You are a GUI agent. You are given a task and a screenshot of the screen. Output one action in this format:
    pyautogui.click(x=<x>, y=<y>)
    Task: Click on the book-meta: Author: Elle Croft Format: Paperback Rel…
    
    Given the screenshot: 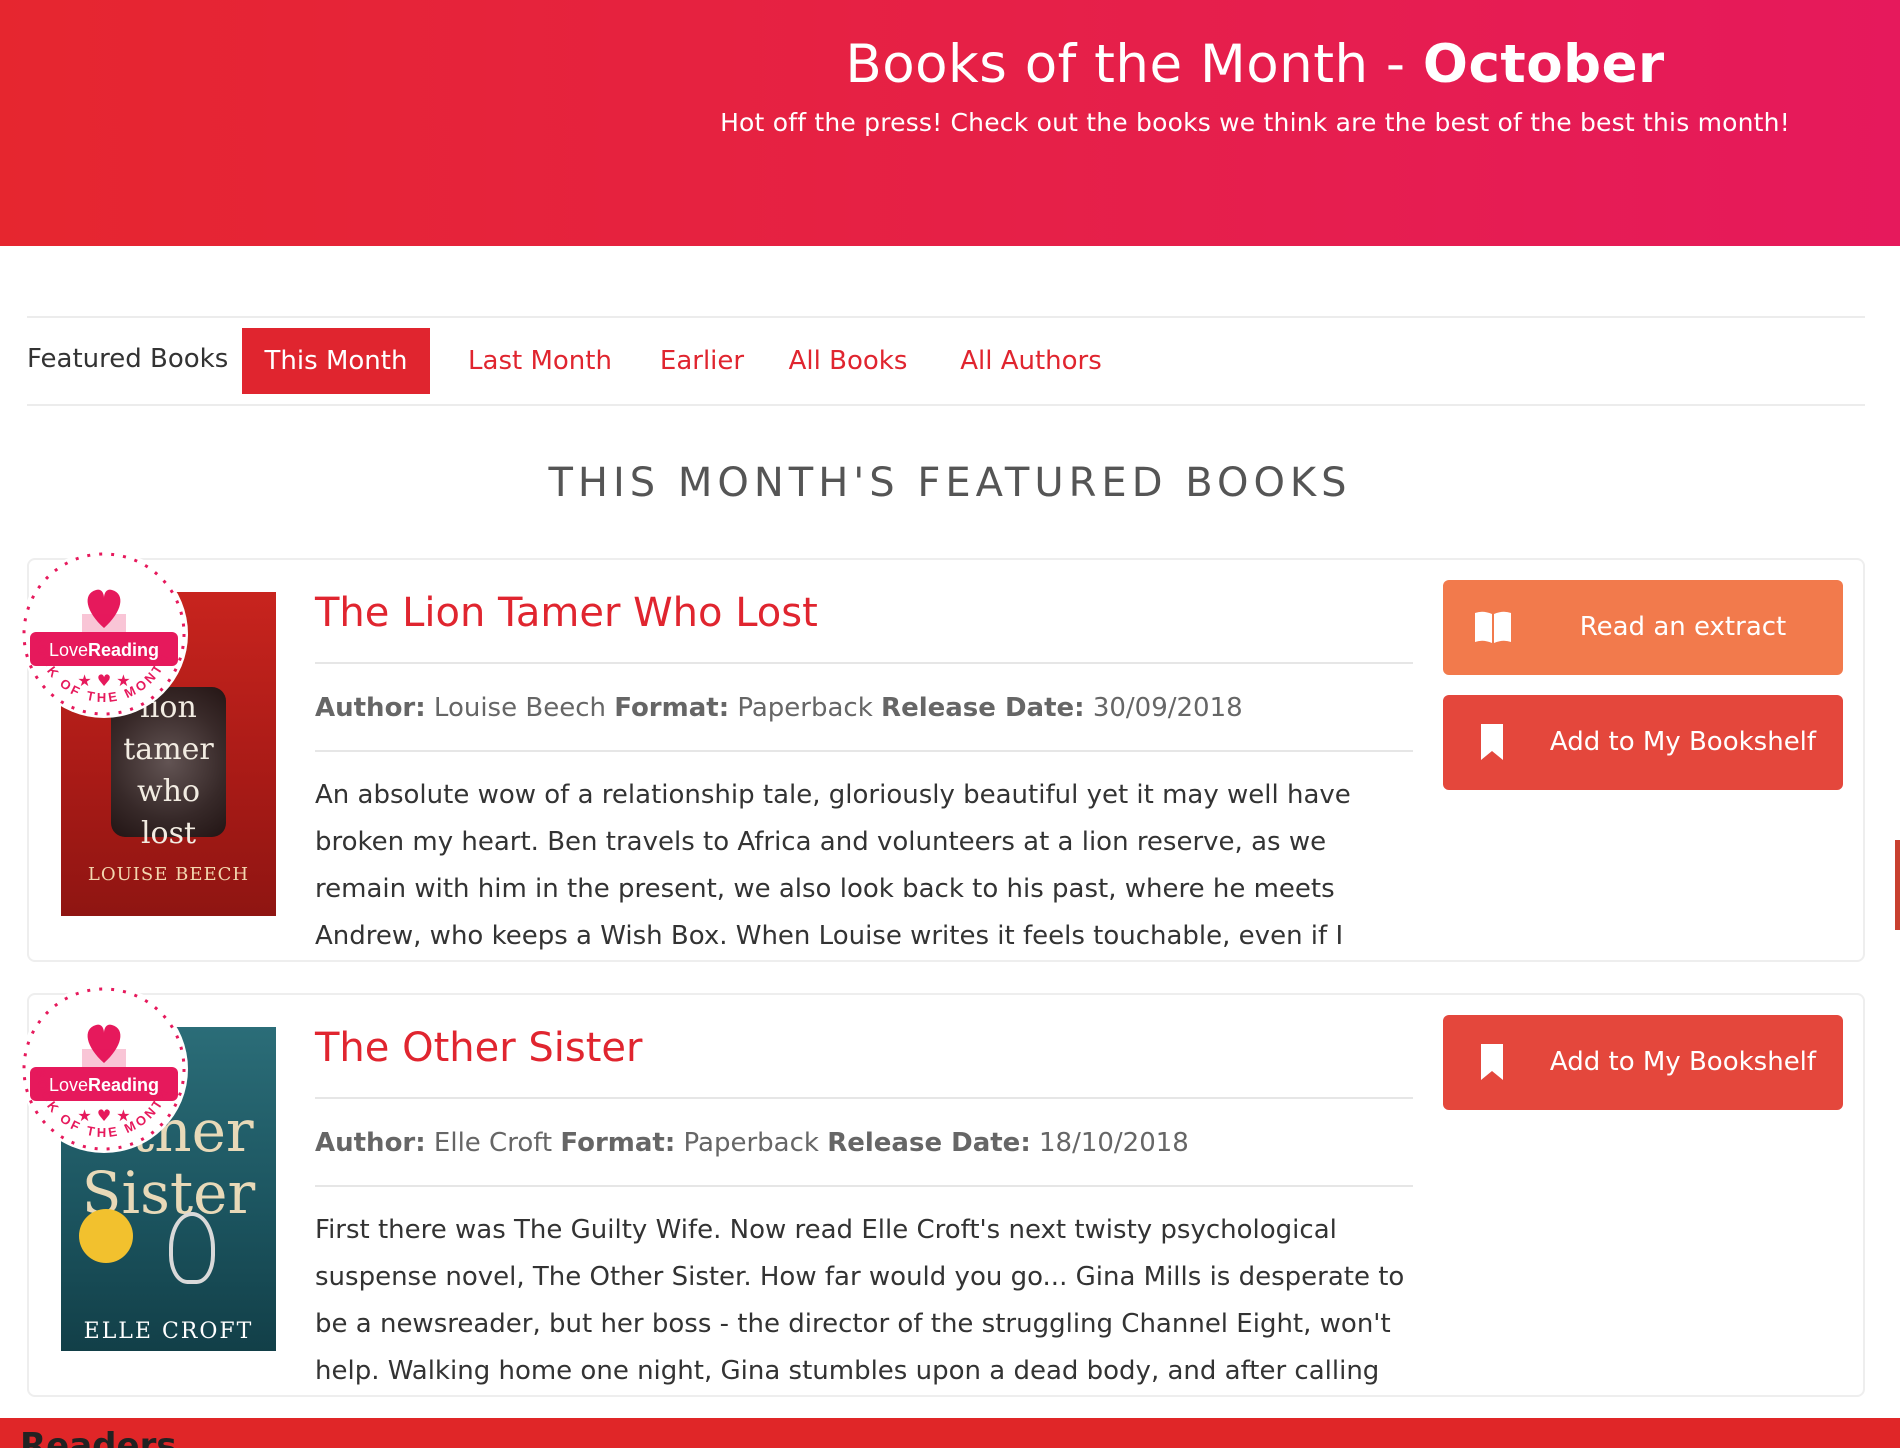 What is the action you would take?
    pyautogui.click(x=752, y=1143)
    